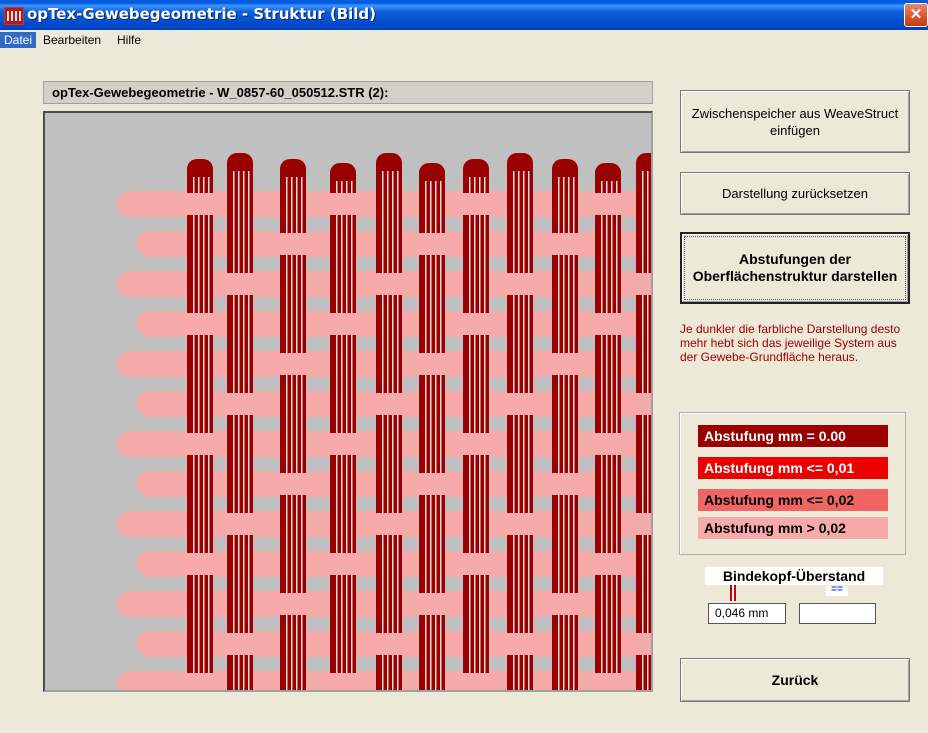 This screenshot has width=928, height=733. What do you see at coordinates (18, 40) in the screenshot?
I see `menu-datei: Datei` at bounding box center [18, 40].